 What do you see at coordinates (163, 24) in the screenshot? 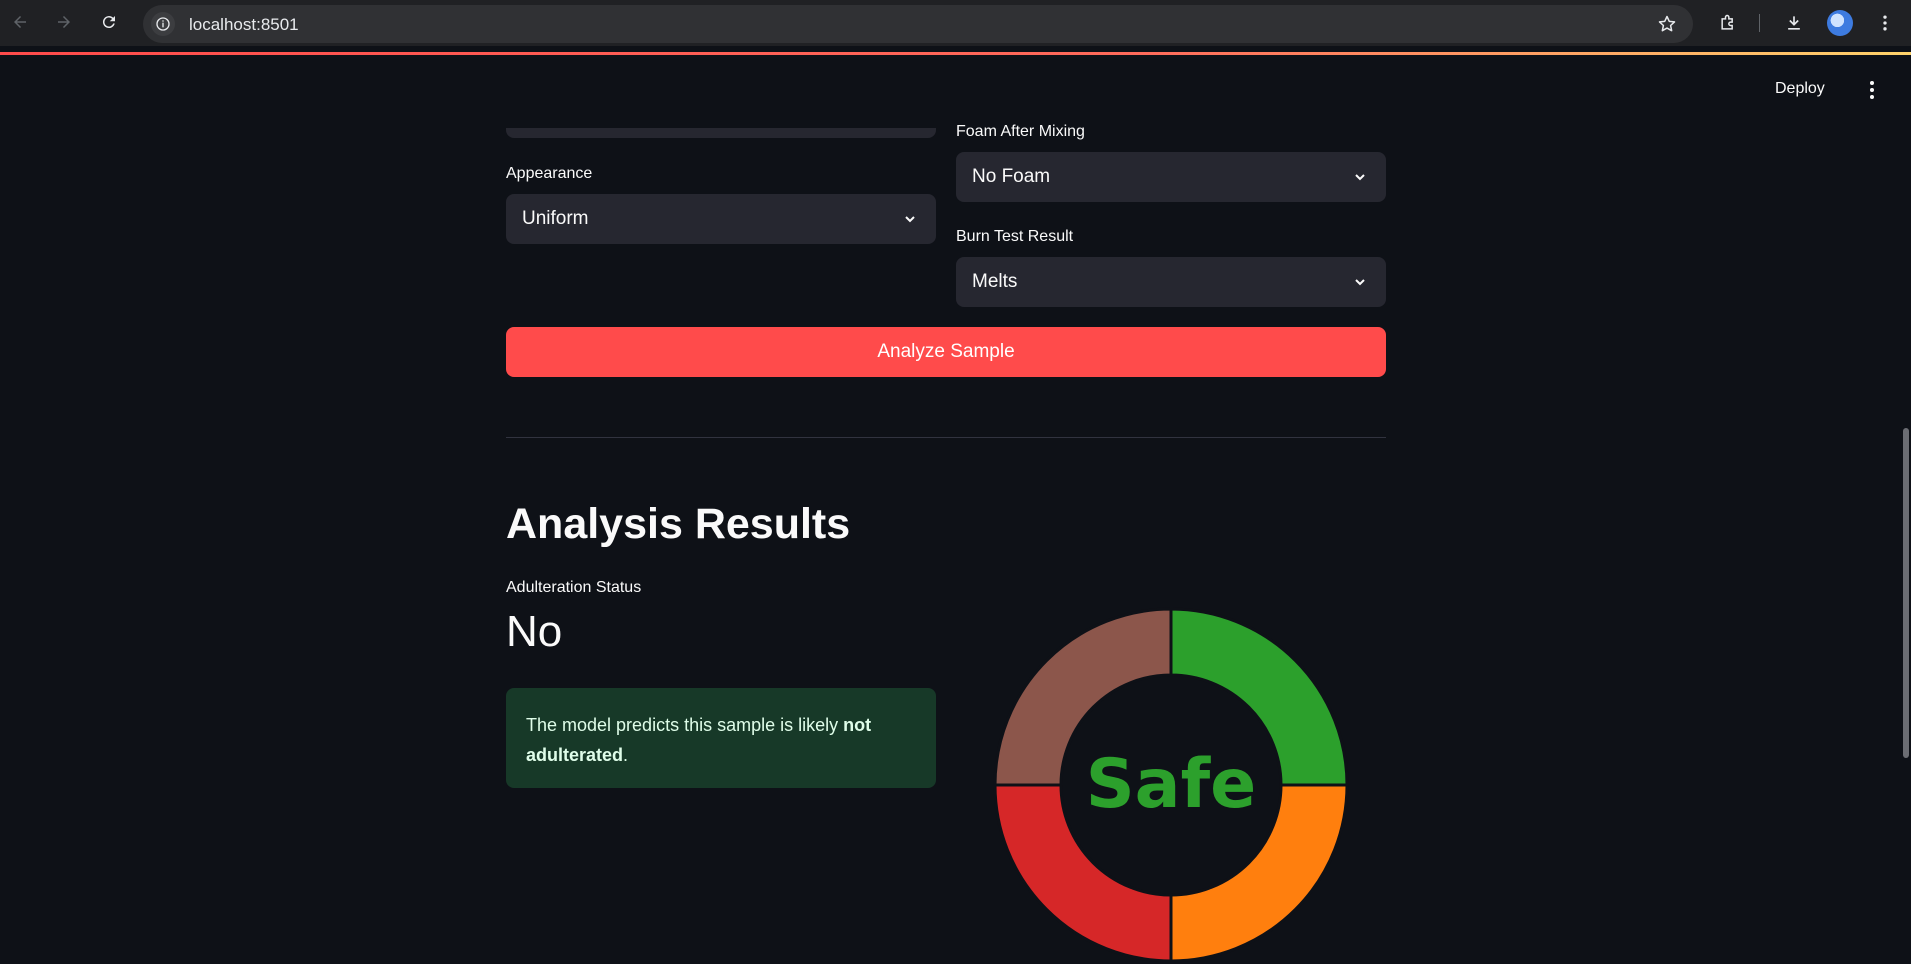
I see `site-info-icon` at bounding box center [163, 24].